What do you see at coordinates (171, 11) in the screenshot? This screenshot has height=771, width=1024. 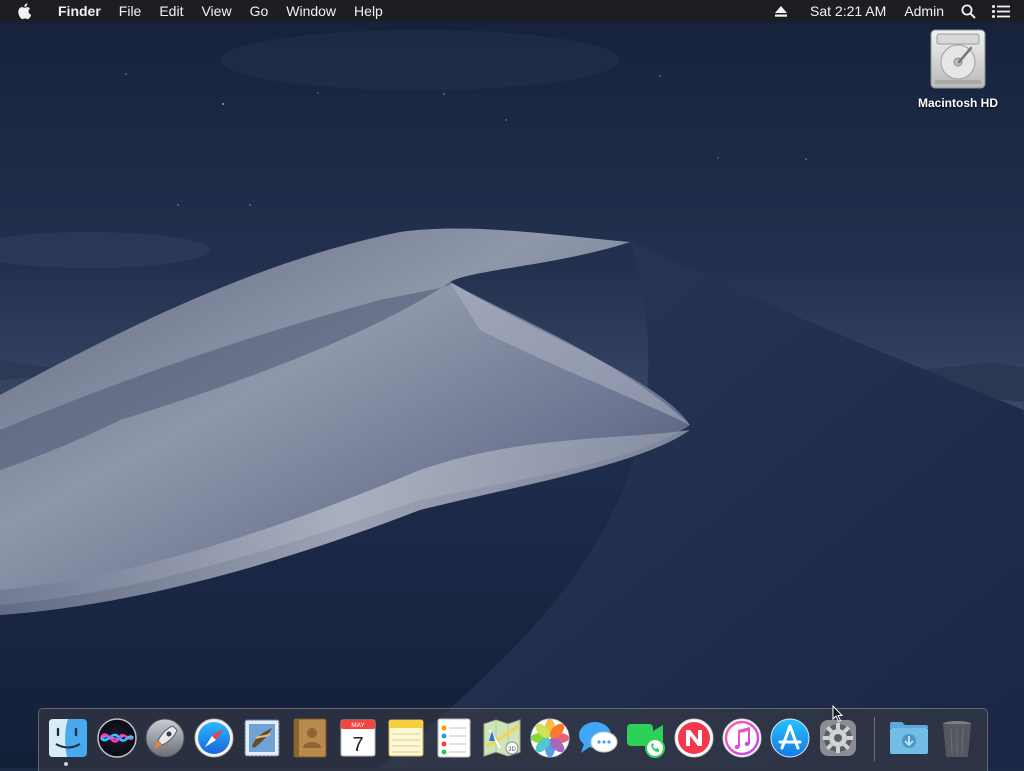 I see `menu-edit: Edit` at bounding box center [171, 11].